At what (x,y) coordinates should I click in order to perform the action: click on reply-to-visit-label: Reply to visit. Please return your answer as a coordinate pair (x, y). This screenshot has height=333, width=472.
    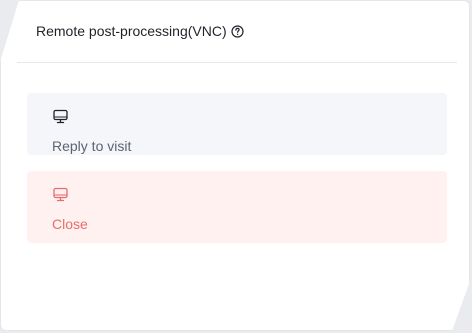
    Looking at the image, I should click on (92, 146).